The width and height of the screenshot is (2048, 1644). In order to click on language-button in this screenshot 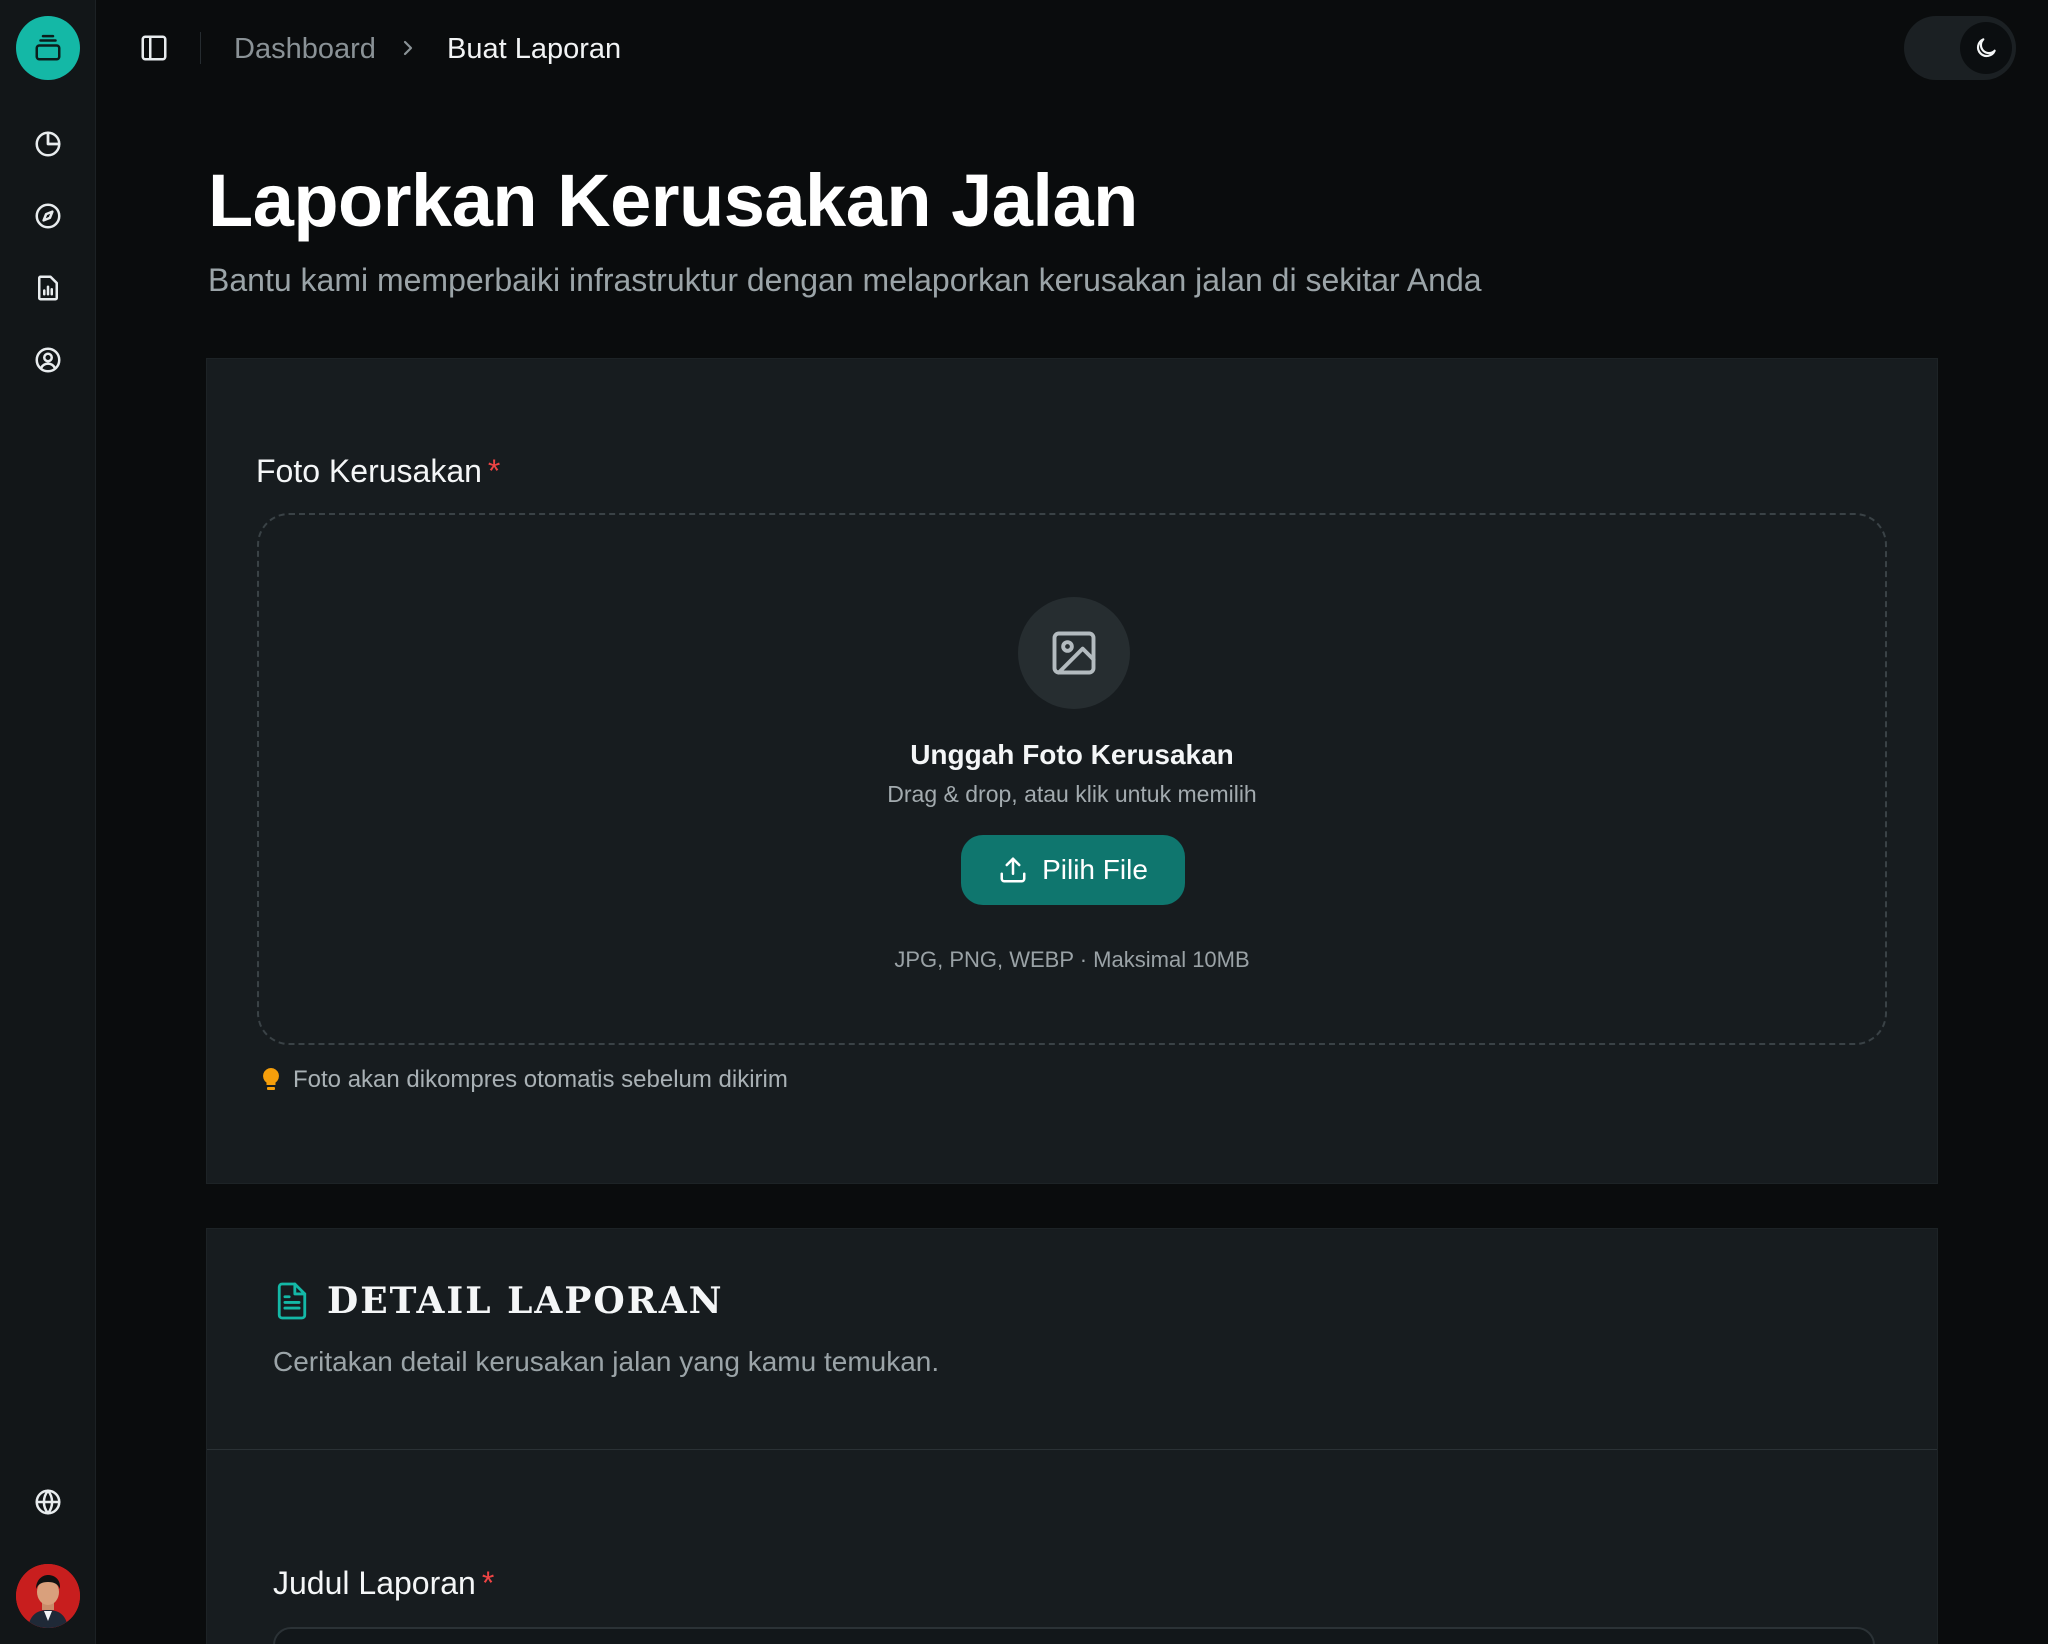, I will do `click(48, 1502)`.